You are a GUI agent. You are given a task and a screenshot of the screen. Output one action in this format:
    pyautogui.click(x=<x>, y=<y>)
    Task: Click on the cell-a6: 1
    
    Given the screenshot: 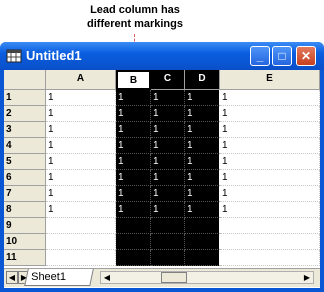 What is the action you would take?
    pyautogui.click(x=81, y=178)
    